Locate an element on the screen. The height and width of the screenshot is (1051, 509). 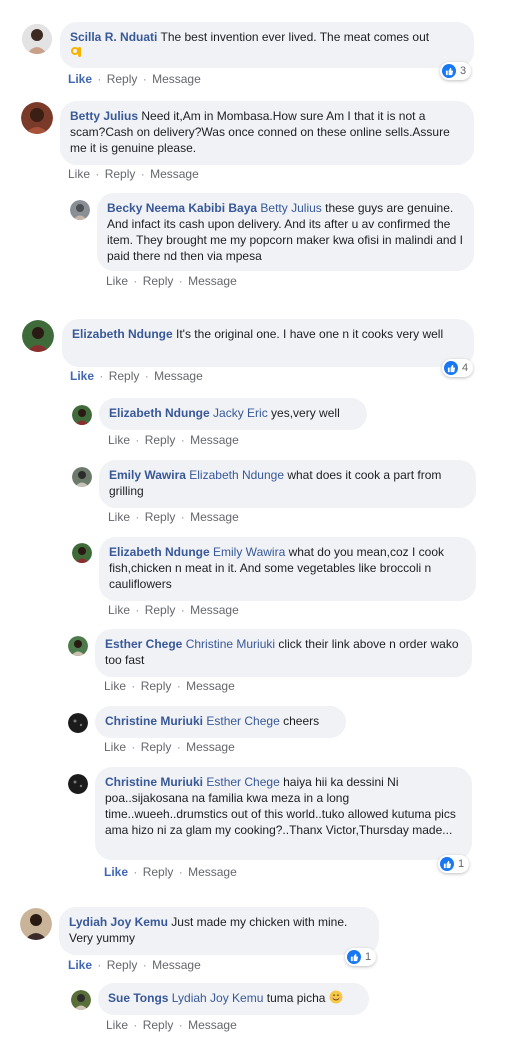
reaction-badge: 3 is located at coordinates (456, 71).